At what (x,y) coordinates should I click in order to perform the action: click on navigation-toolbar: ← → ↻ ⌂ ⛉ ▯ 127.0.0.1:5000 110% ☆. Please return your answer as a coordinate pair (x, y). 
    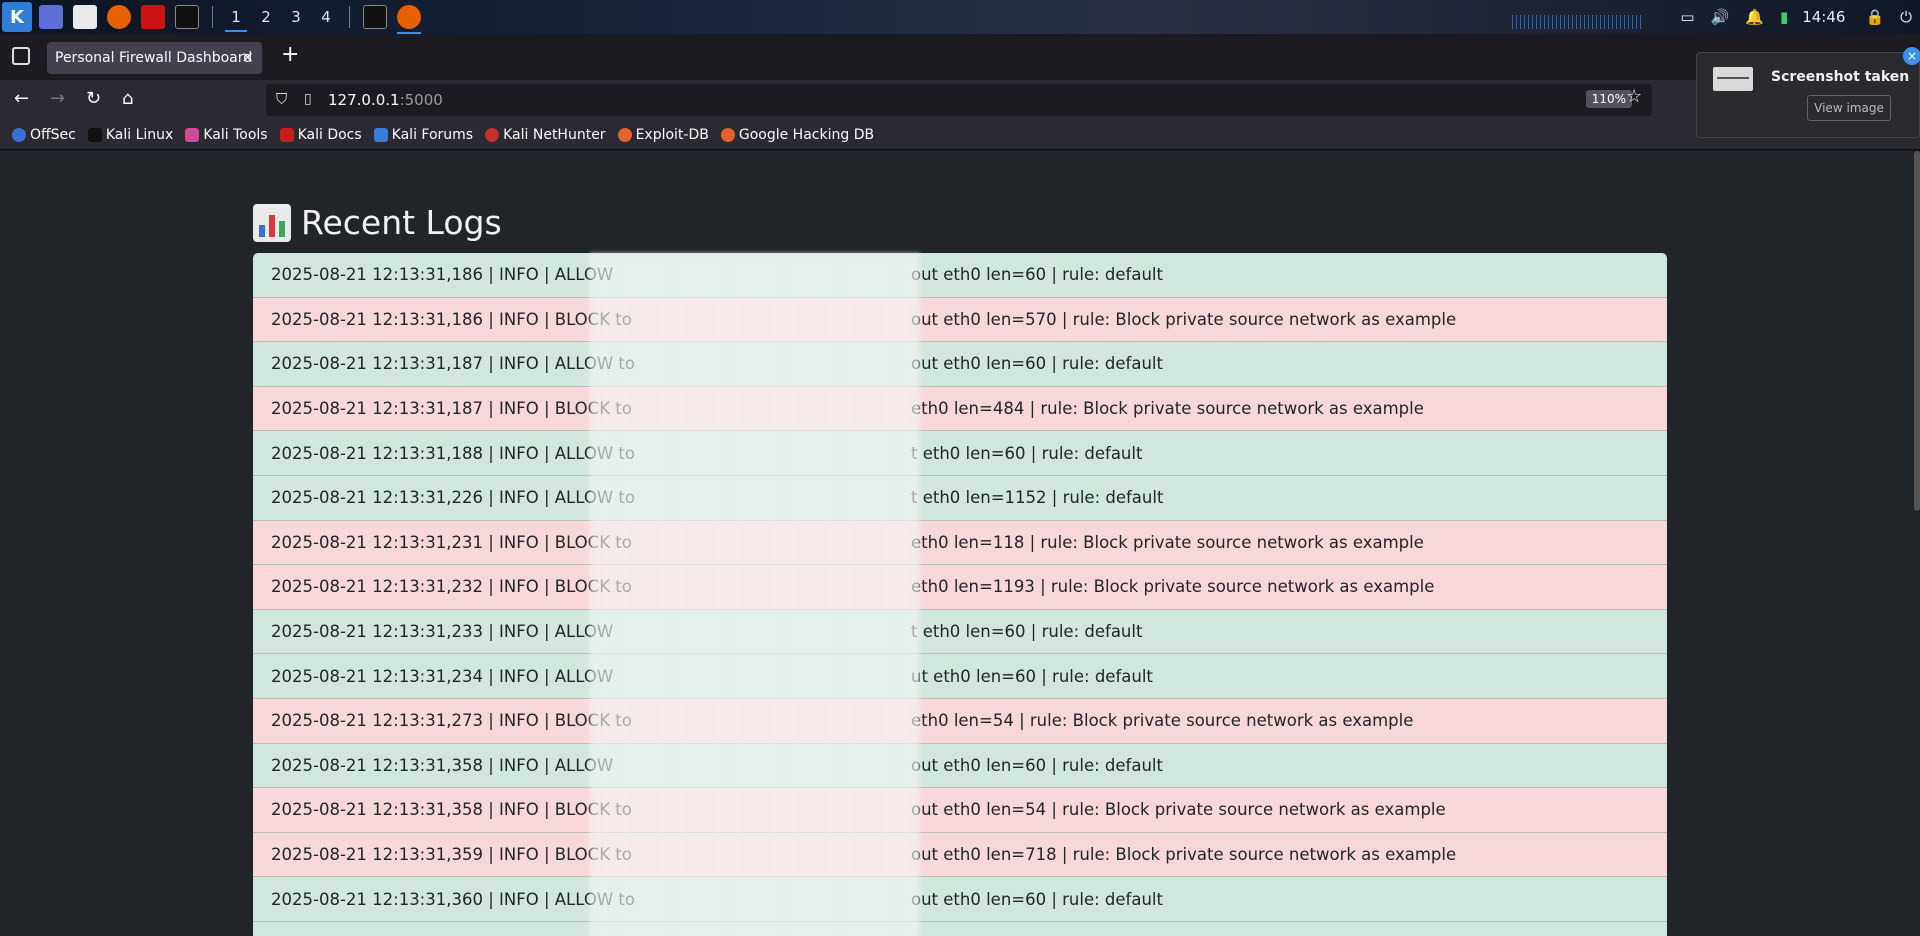
    Looking at the image, I should click on (960, 100).